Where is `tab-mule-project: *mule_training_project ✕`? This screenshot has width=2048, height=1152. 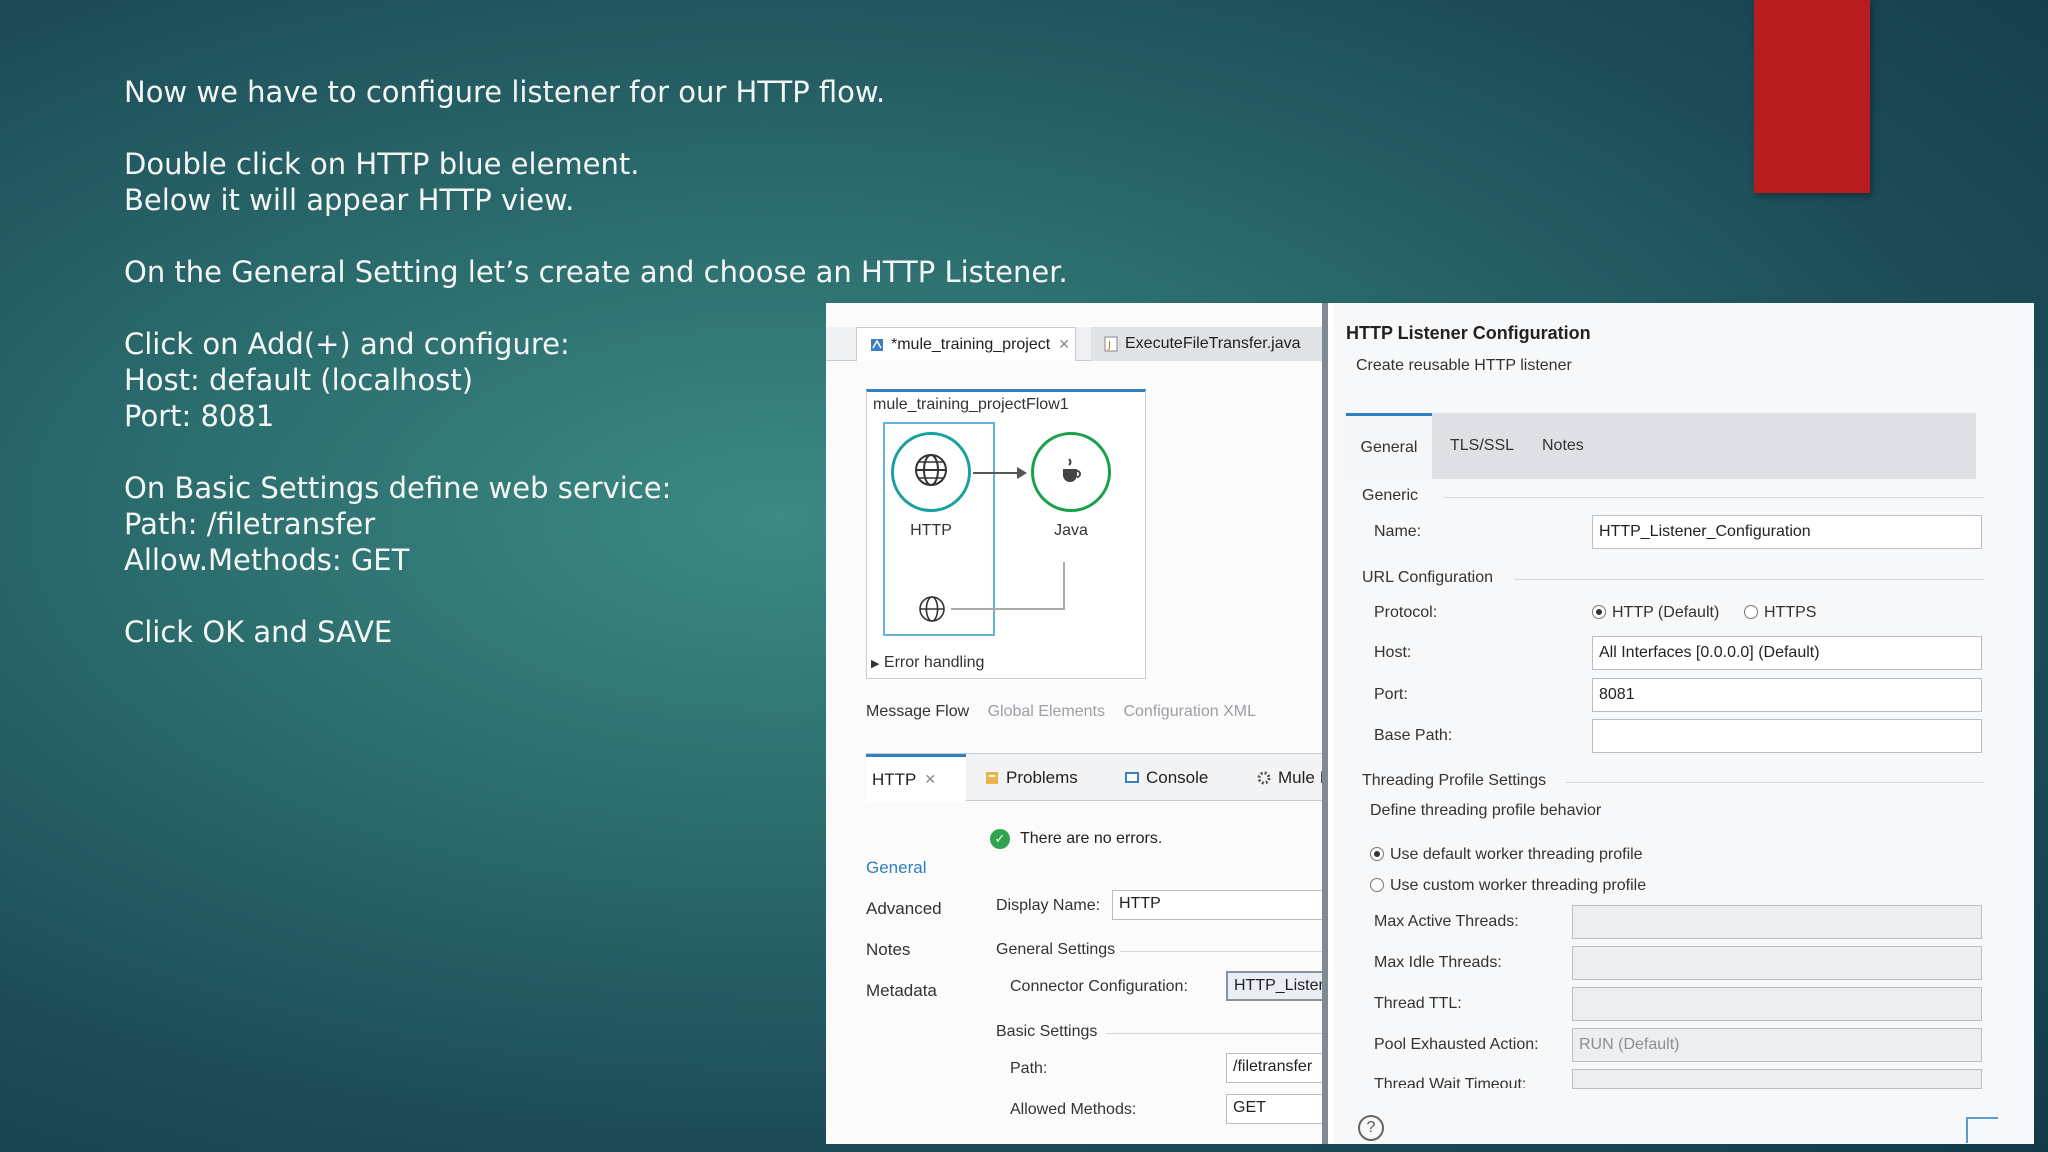 tab-mule-project: *mule_training_project ✕ is located at coordinates (966, 344).